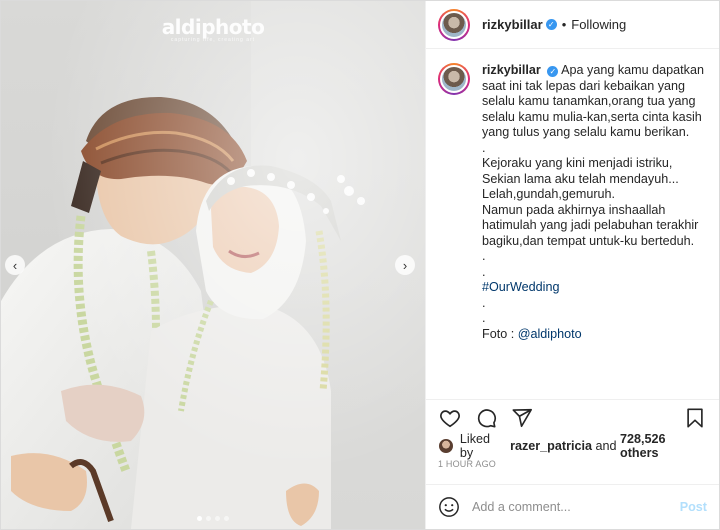  What do you see at coordinates (551, 446) in the screenshot?
I see `liker-username: razer_patricia` at bounding box center [551, 446].